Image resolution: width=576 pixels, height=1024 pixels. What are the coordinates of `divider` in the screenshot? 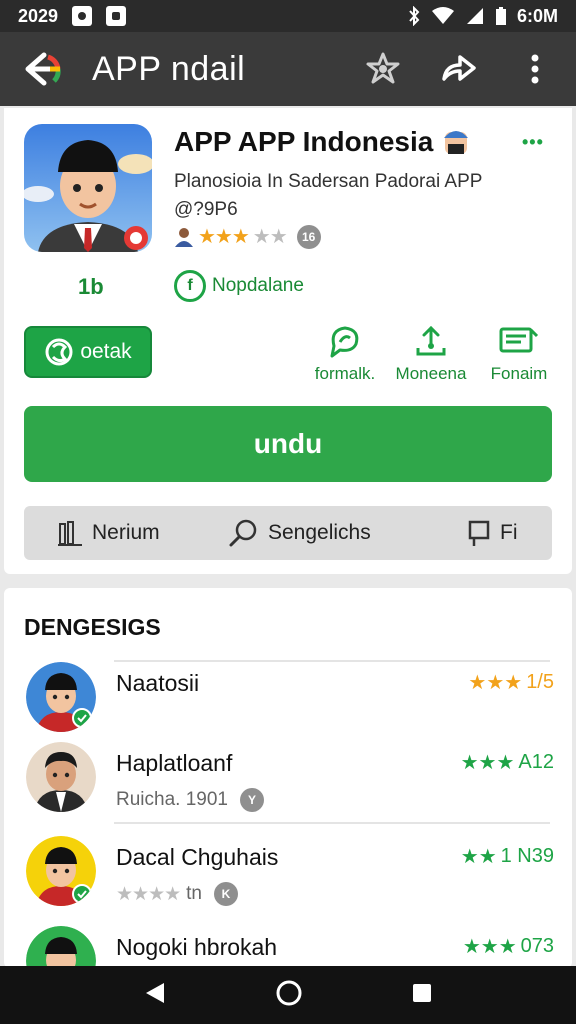 It's located at (332, 823).